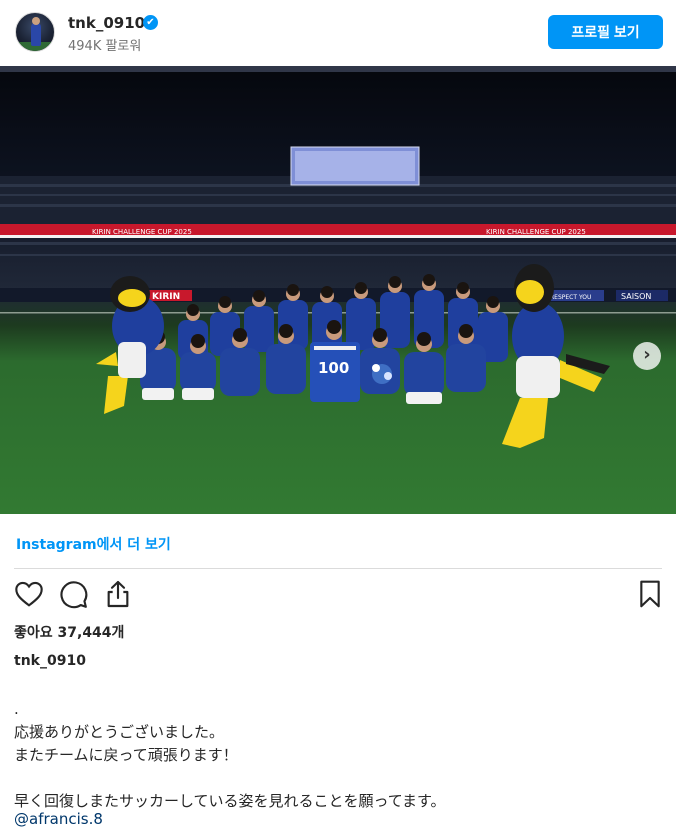  I want to click on follower-count: 494K 팔로워, so click(105, 46).